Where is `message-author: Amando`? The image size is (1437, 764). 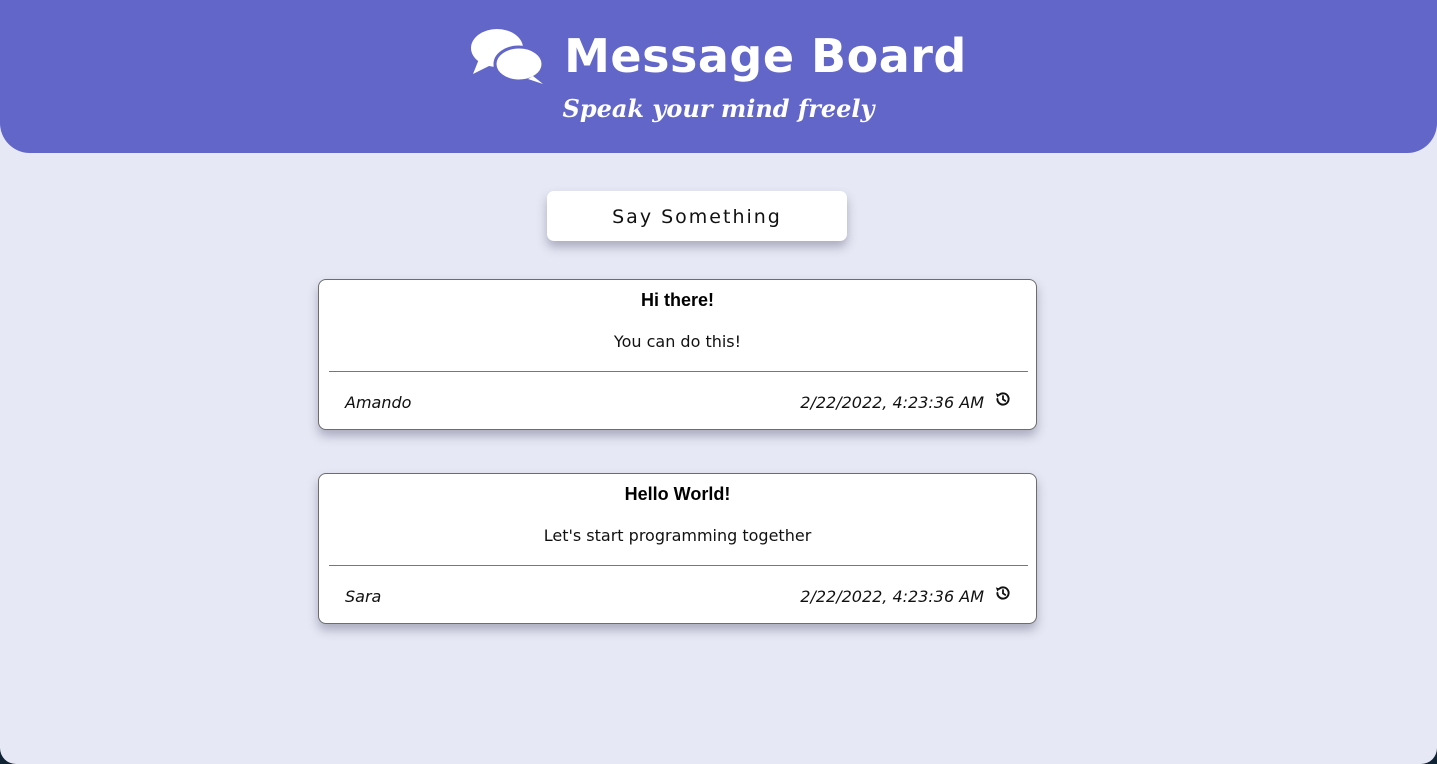
message-author: Amando is located at coordinates (378, 402).